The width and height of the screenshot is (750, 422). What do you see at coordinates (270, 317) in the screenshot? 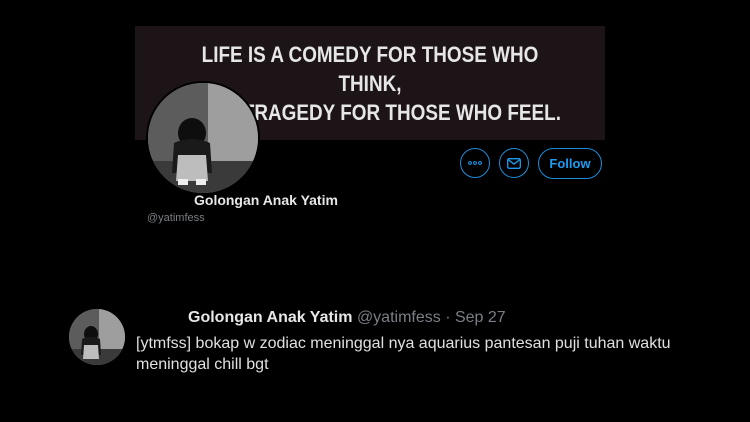
I see `tweet-author-name: Golongan Anak Yatim` at bounding box center [270, 317].